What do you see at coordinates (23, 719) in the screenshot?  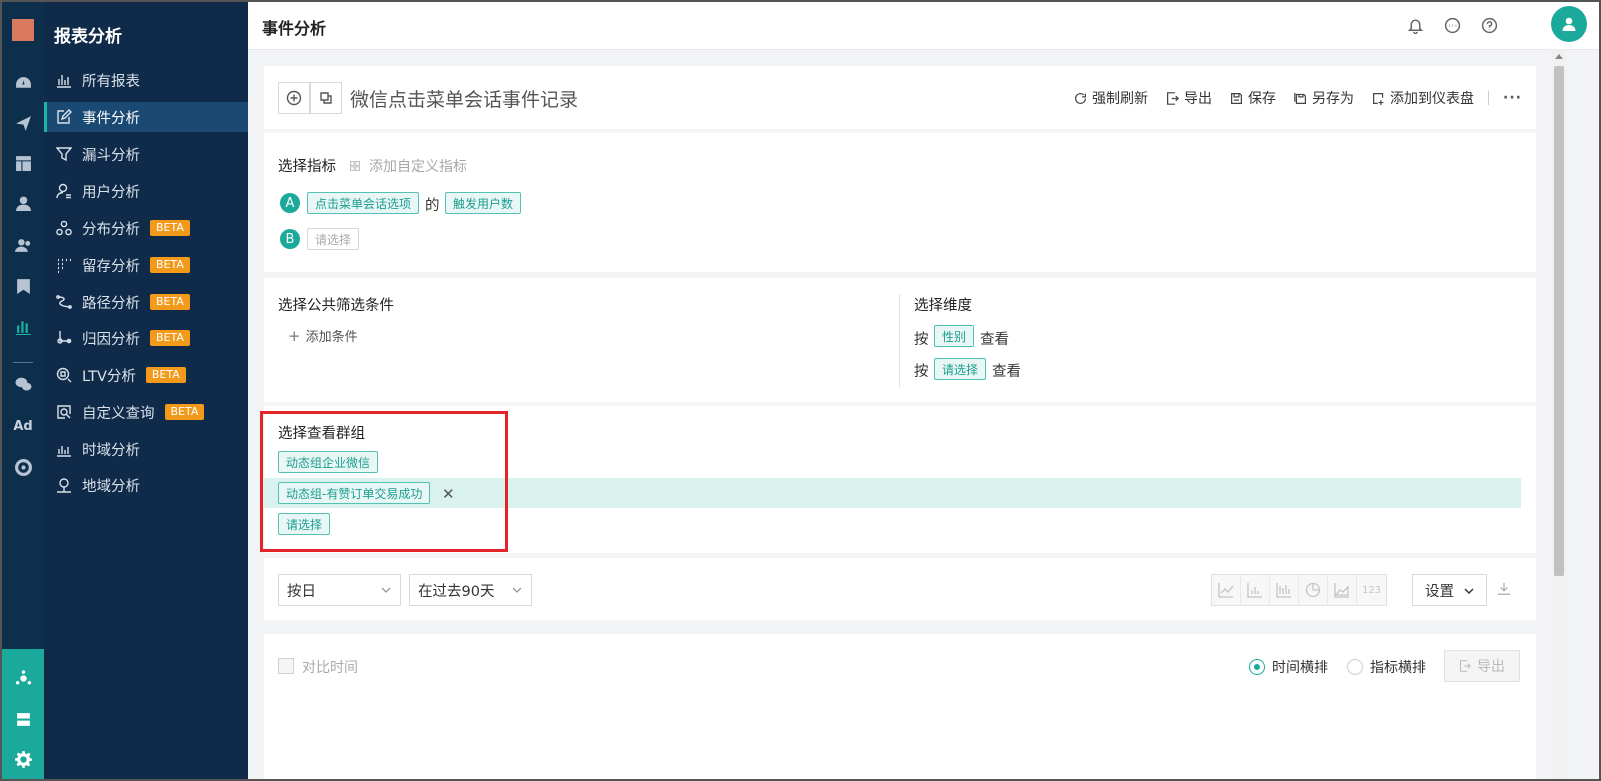 I see `server-icon` at bounding box center [23, 719].